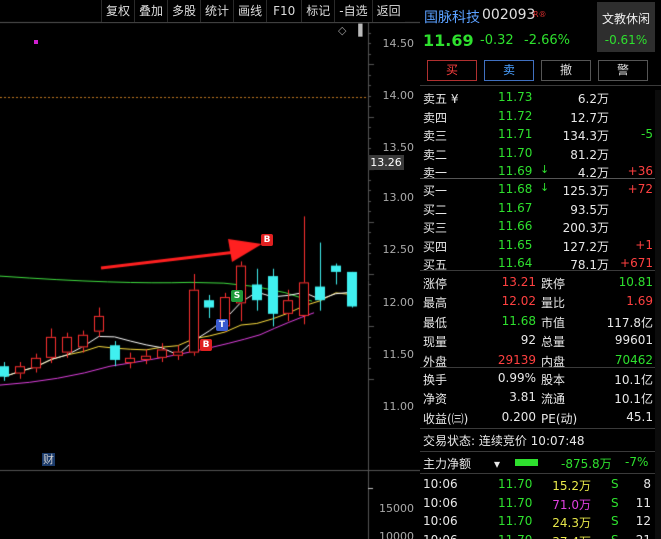 The height and width of the screenshot is (539, 661). I want to click on bid-volume: 127.2万, so click(585, 246).